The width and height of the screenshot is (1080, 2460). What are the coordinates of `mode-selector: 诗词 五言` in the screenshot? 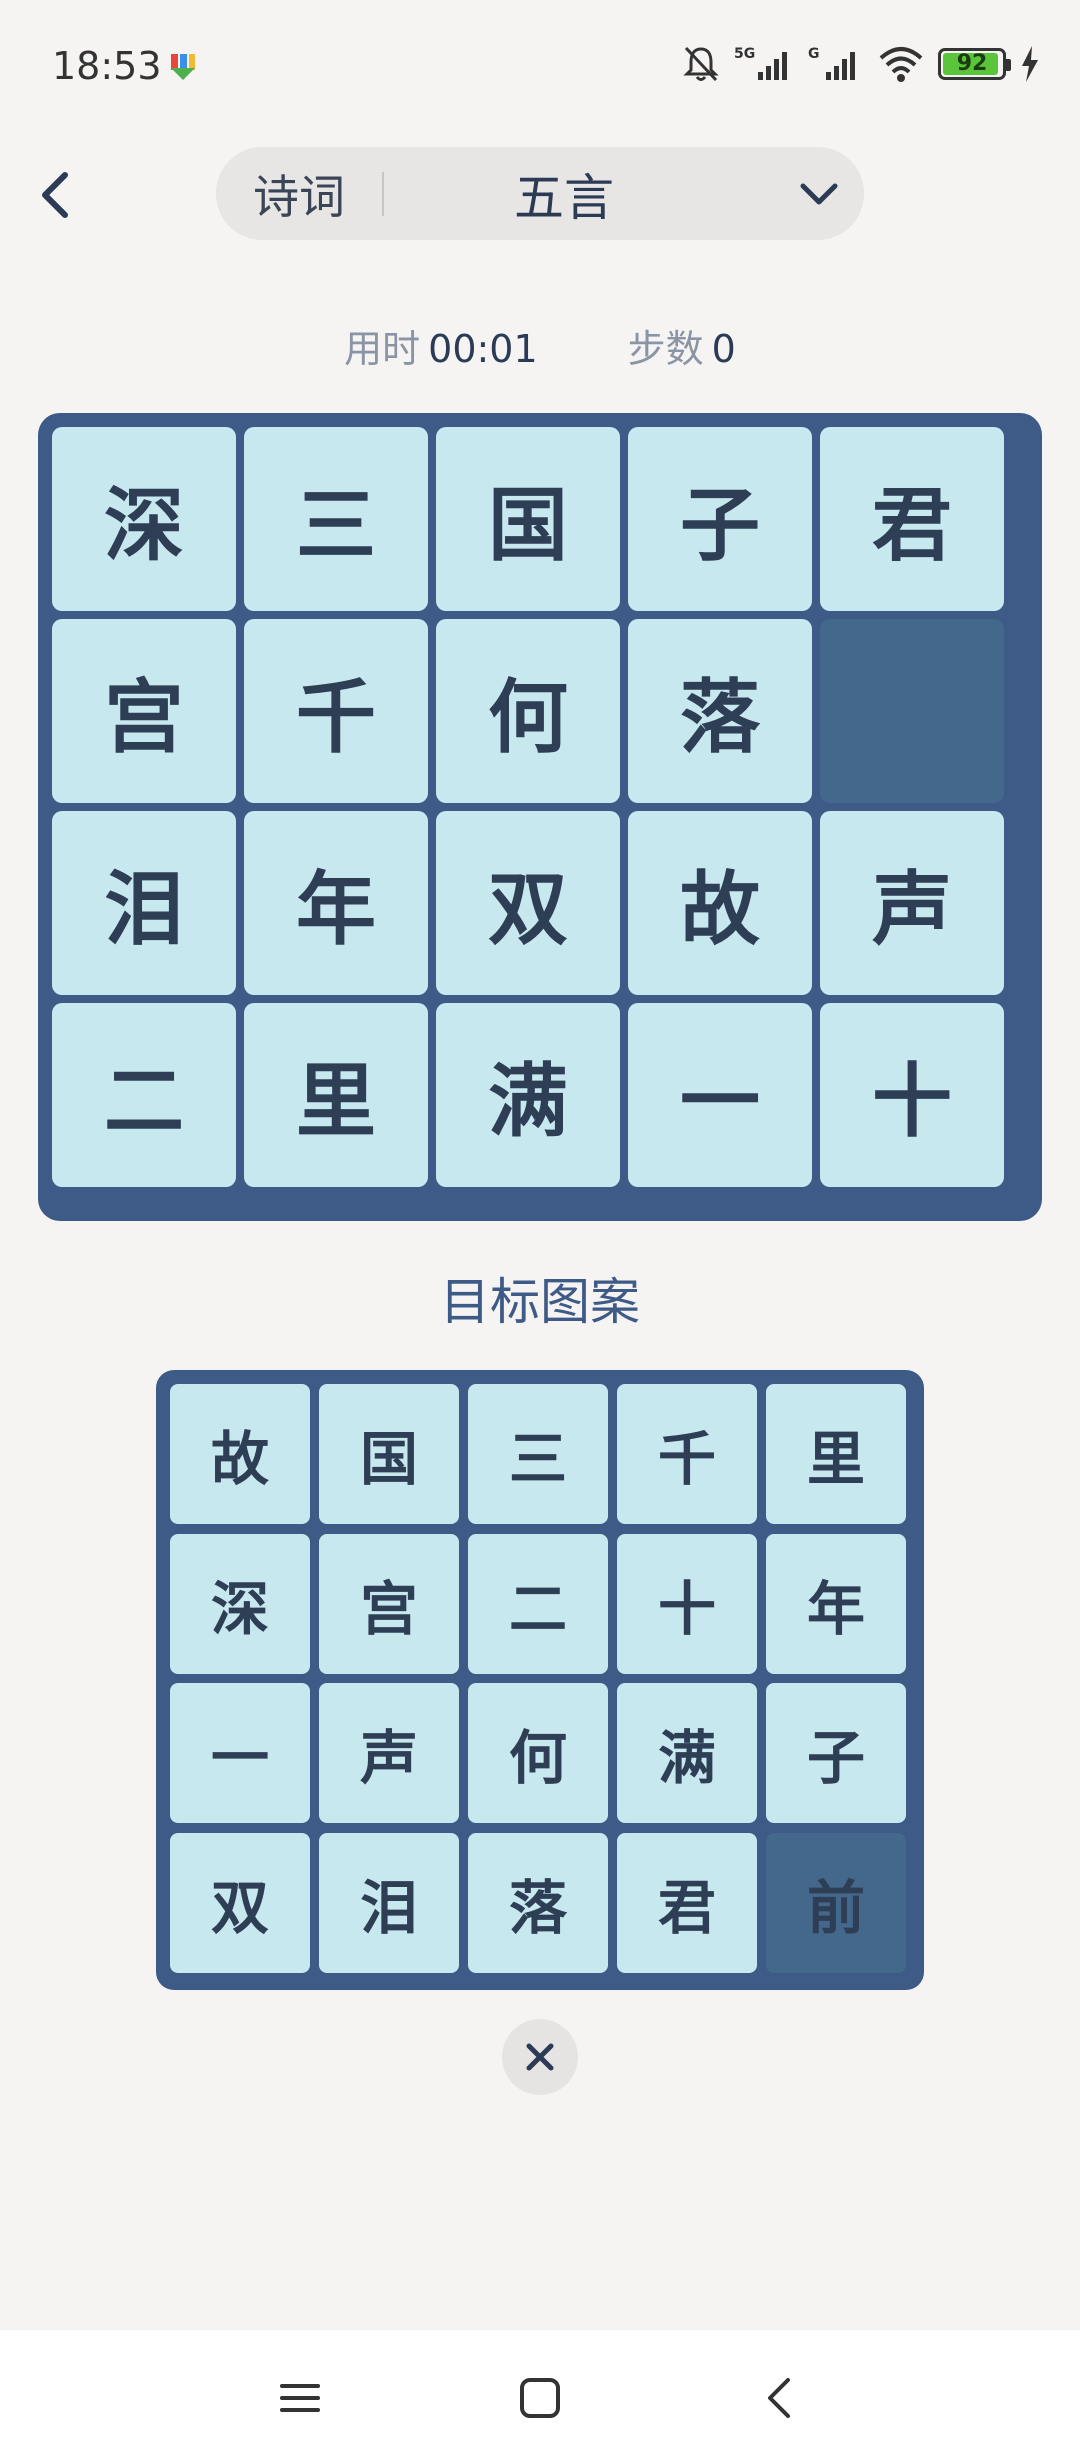 It's located at (540, 193).